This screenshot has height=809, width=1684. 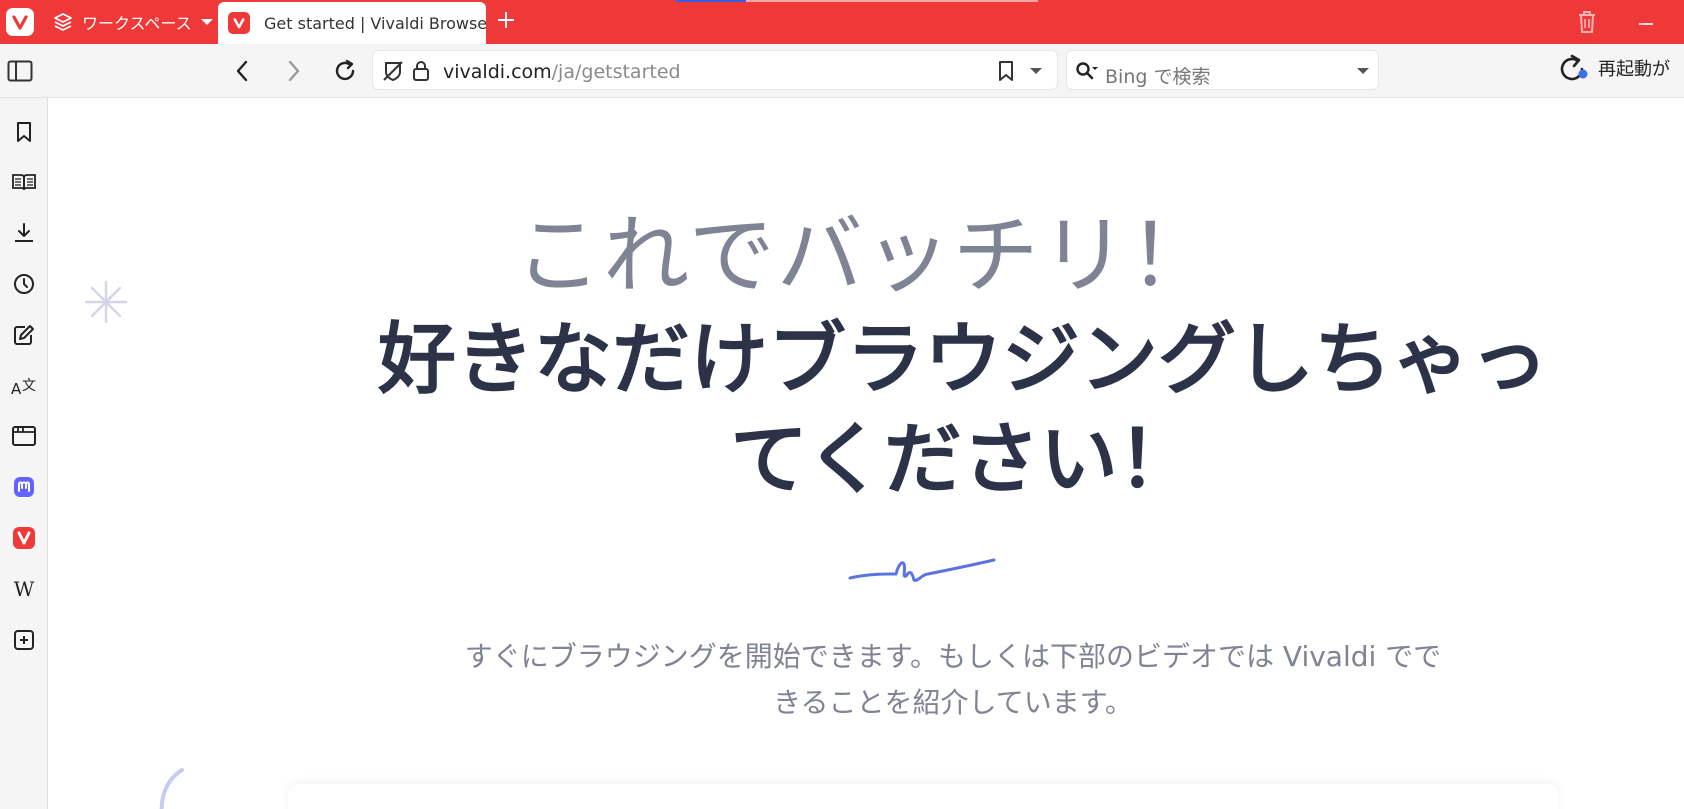 I want to click on page-heading-bold-line2: てください！, so click(x=963, y=460).